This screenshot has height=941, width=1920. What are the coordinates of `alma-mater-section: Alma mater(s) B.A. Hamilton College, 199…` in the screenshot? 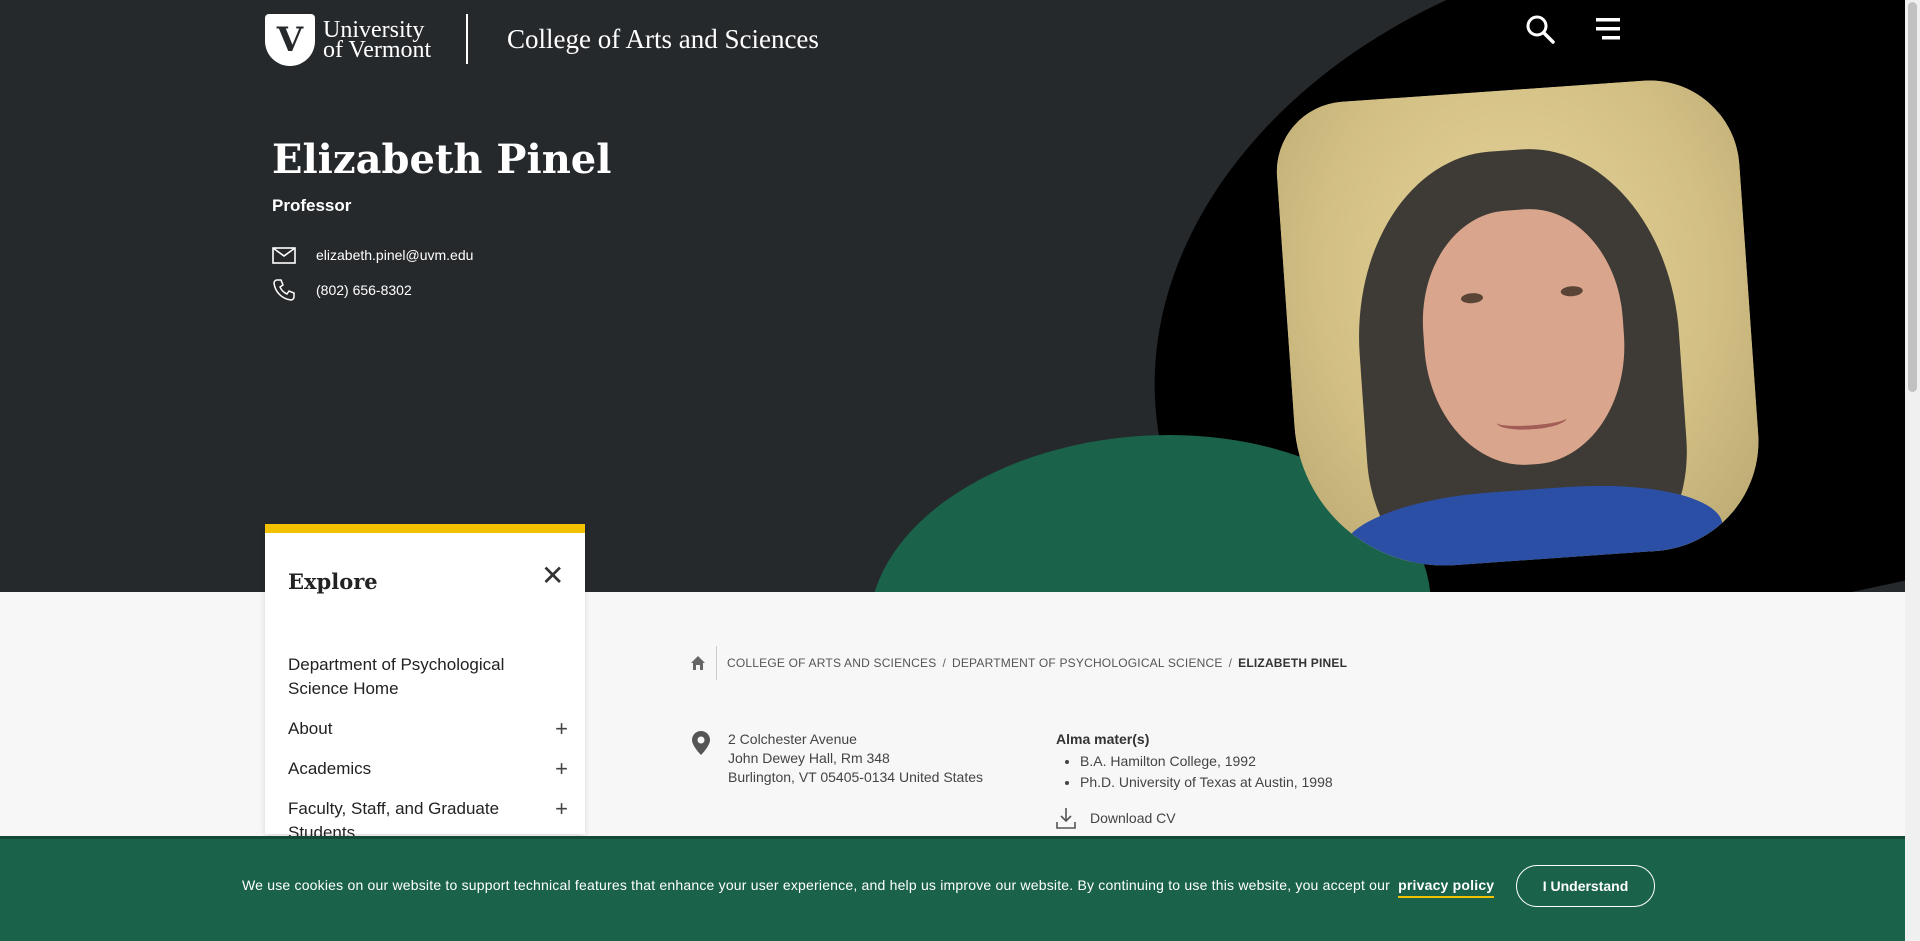 It's located at (1194, 762).